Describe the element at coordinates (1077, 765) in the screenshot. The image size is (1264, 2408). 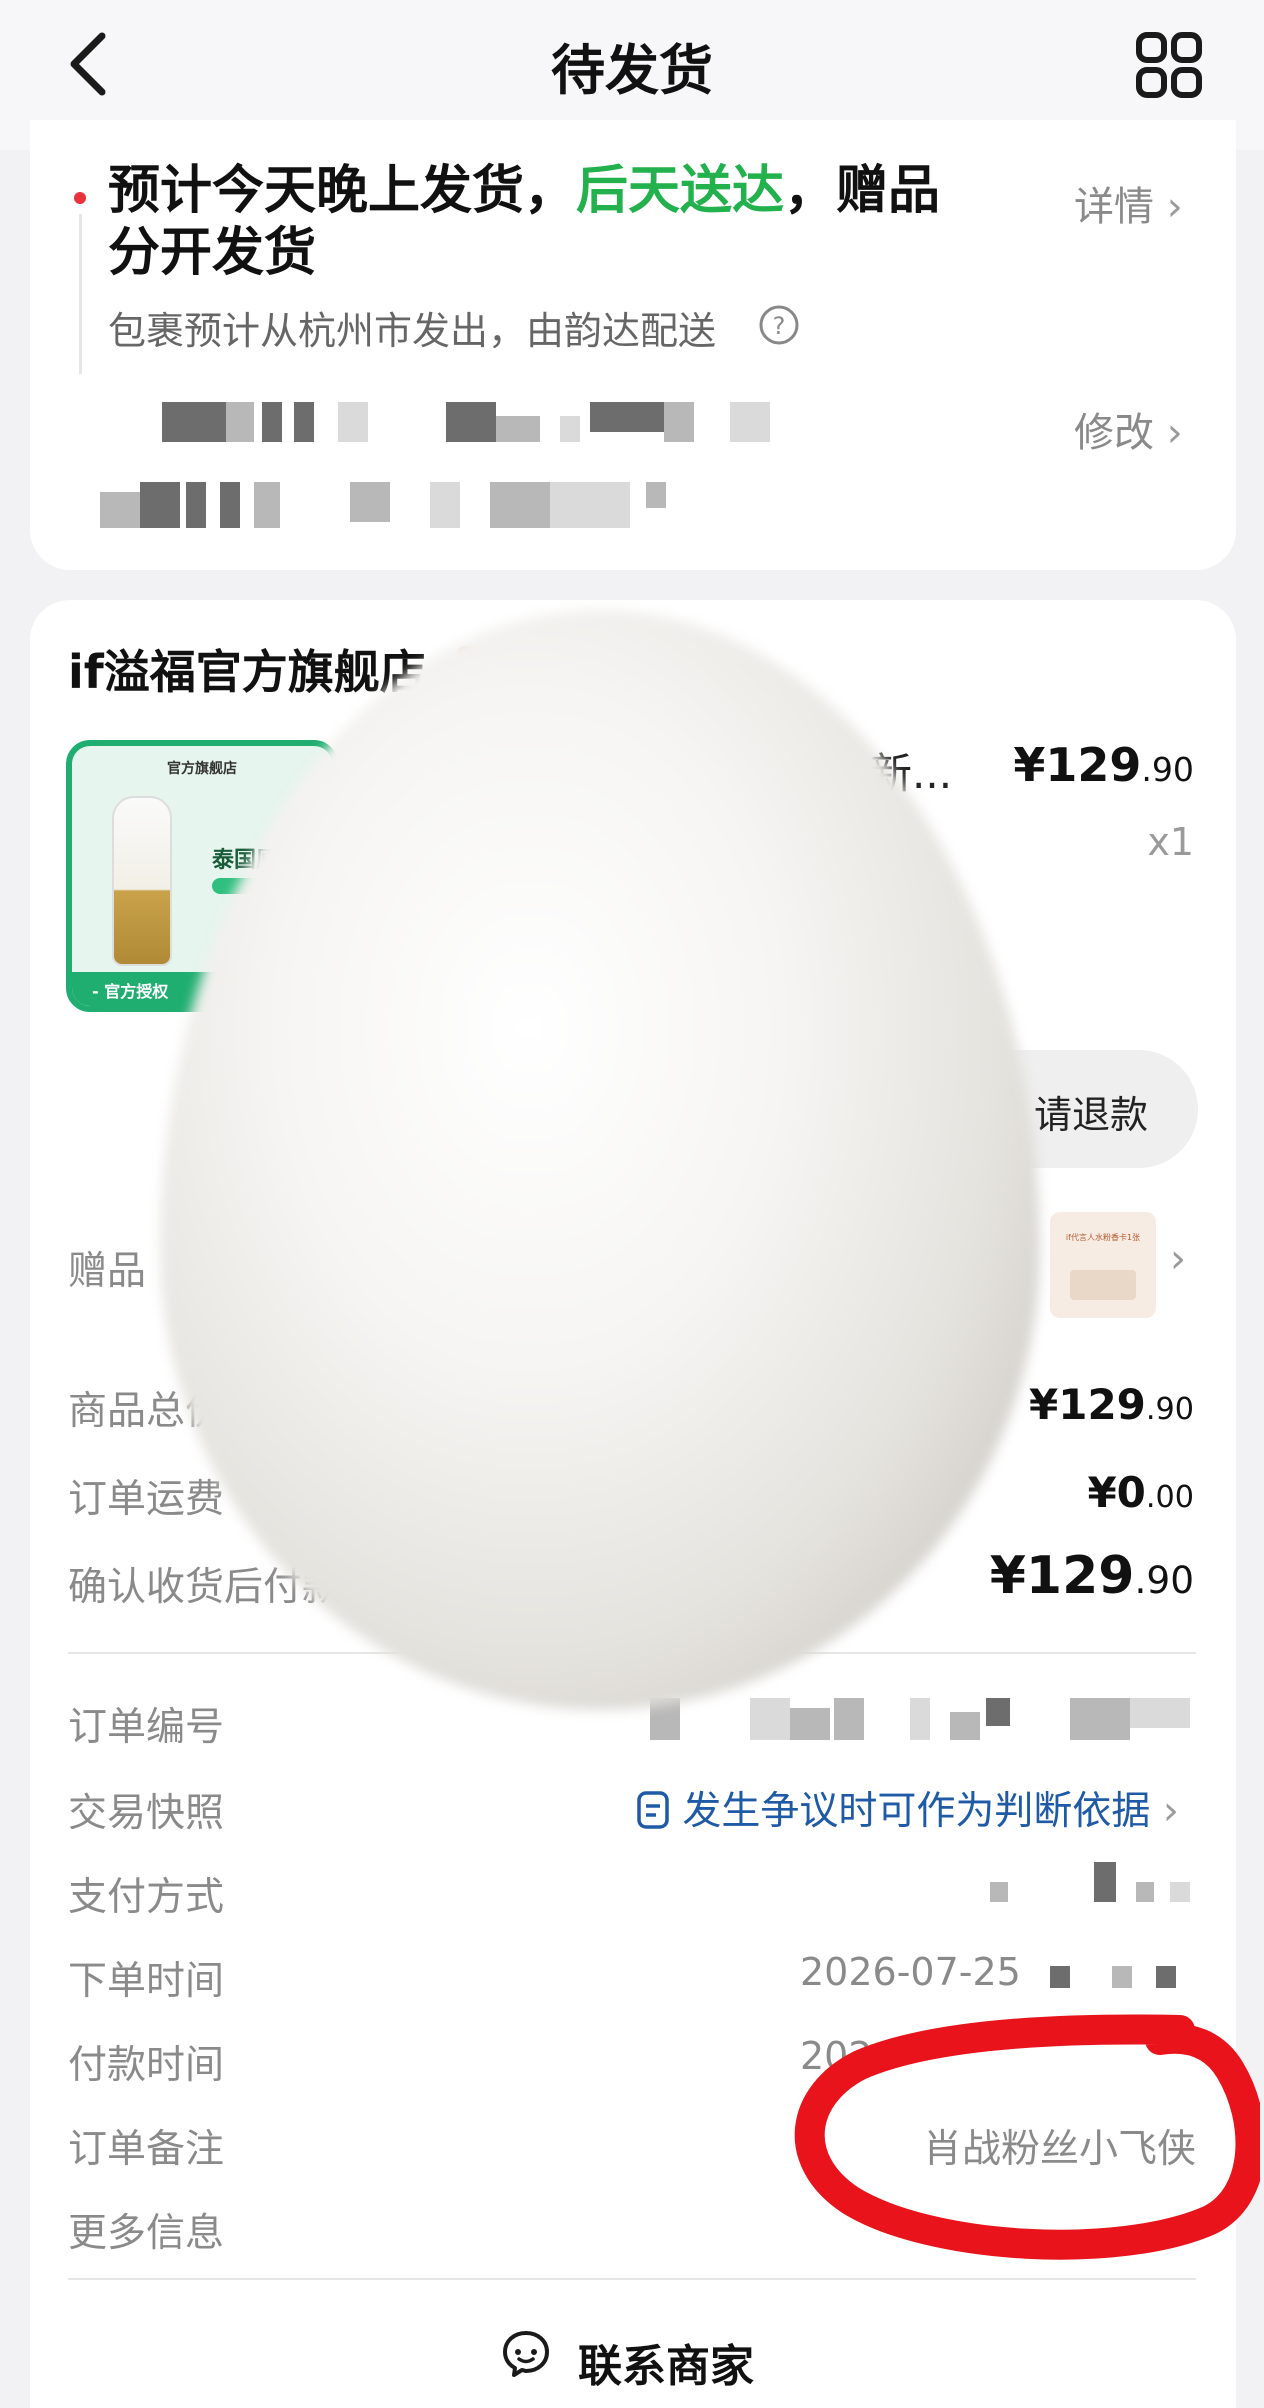
I see `product-price-main: ¥129` at that location.